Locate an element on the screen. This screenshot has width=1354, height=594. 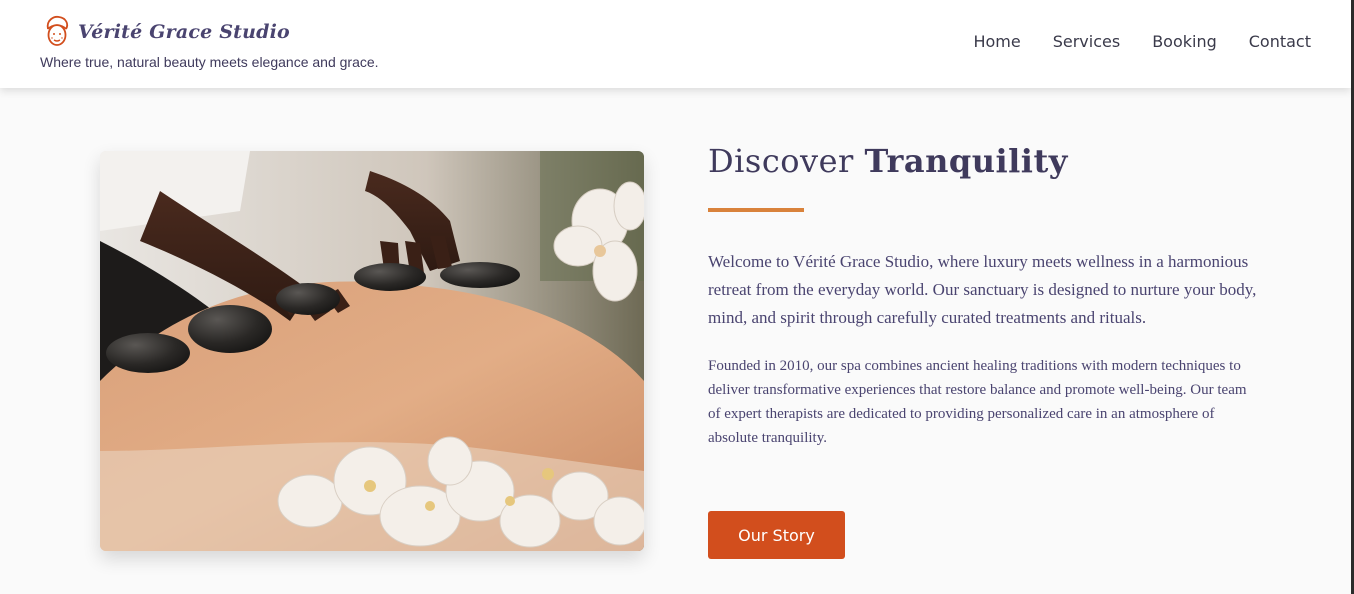
nav-services: Services is located at coordinates (1086, 41).